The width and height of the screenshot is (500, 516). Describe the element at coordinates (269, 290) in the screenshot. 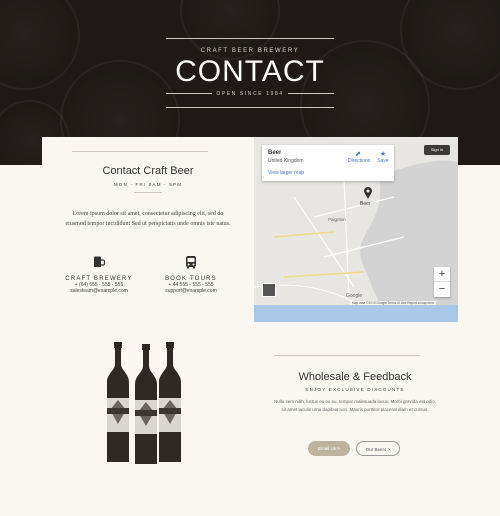

I see `map-type-thumbnail` at that location.